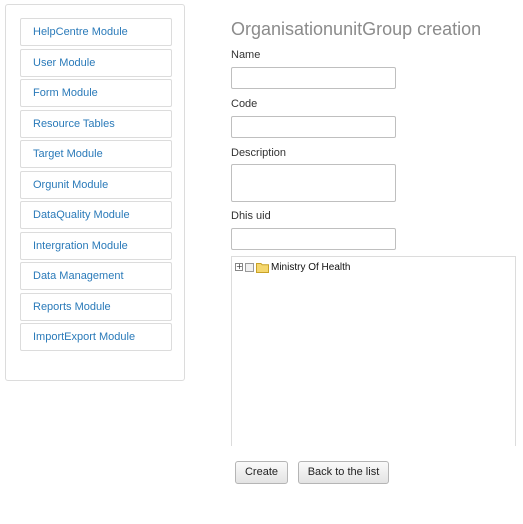 This screenshot has width=523, height=524. I want to click on name-input, so click(313, 78).